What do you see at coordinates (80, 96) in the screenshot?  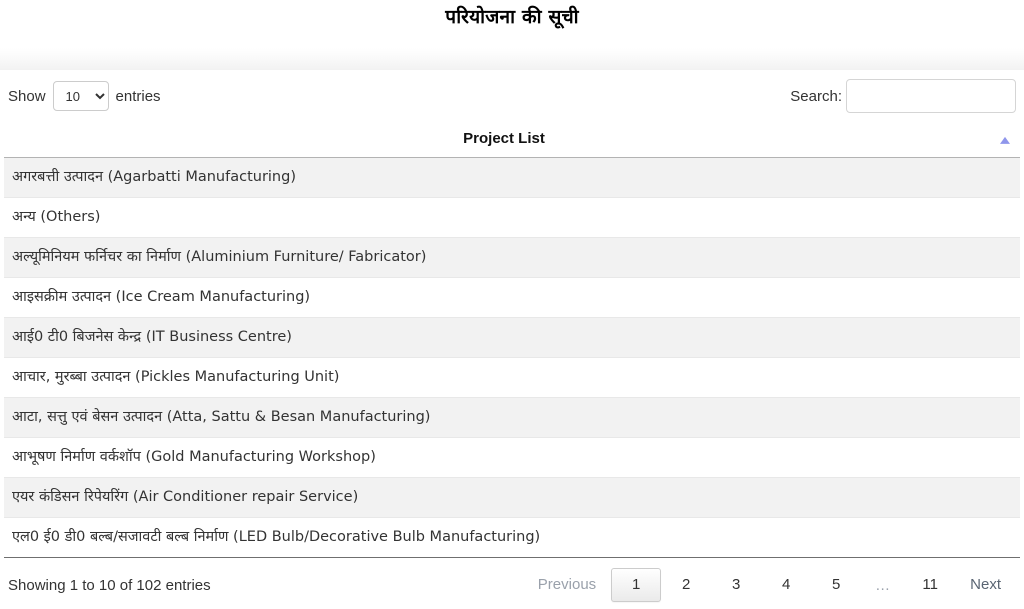 I see `entries-per-page-select: 10` at bounding box center [80, 96].